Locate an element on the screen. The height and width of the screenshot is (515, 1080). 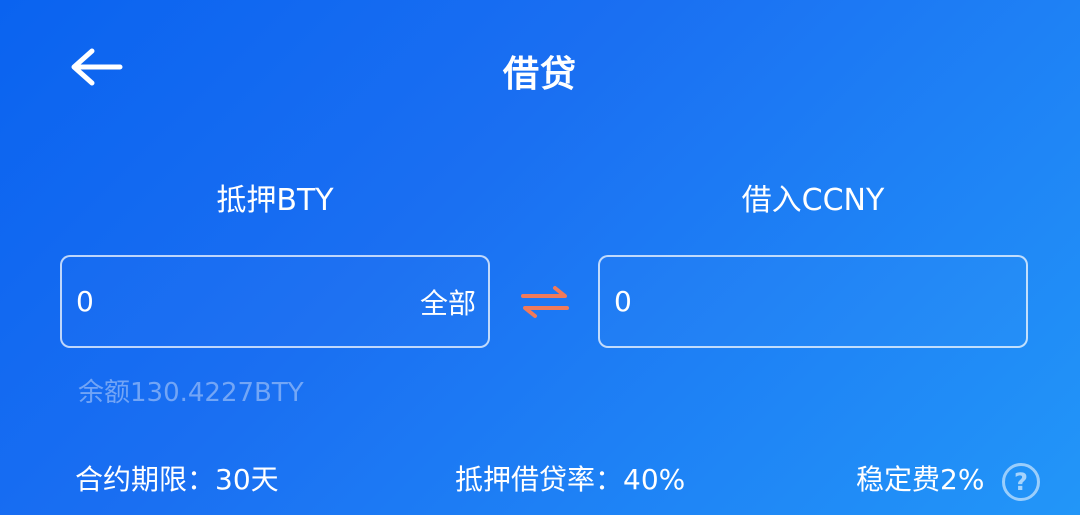
question-circle-icon: ? is located at coordinates (1021, 482).